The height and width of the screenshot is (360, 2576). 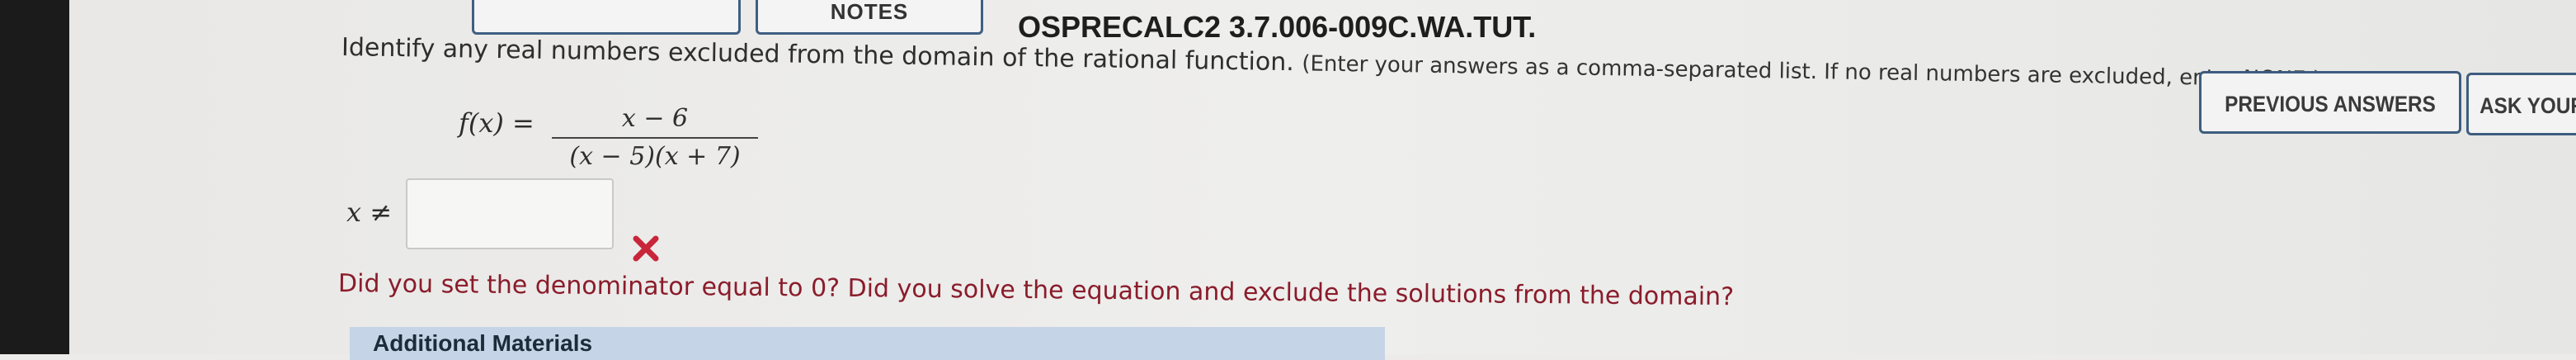 What do you see at coordinates (646, 248) in the screenshot?
I see `x-mark-icon` at bounding box center [646, 248].